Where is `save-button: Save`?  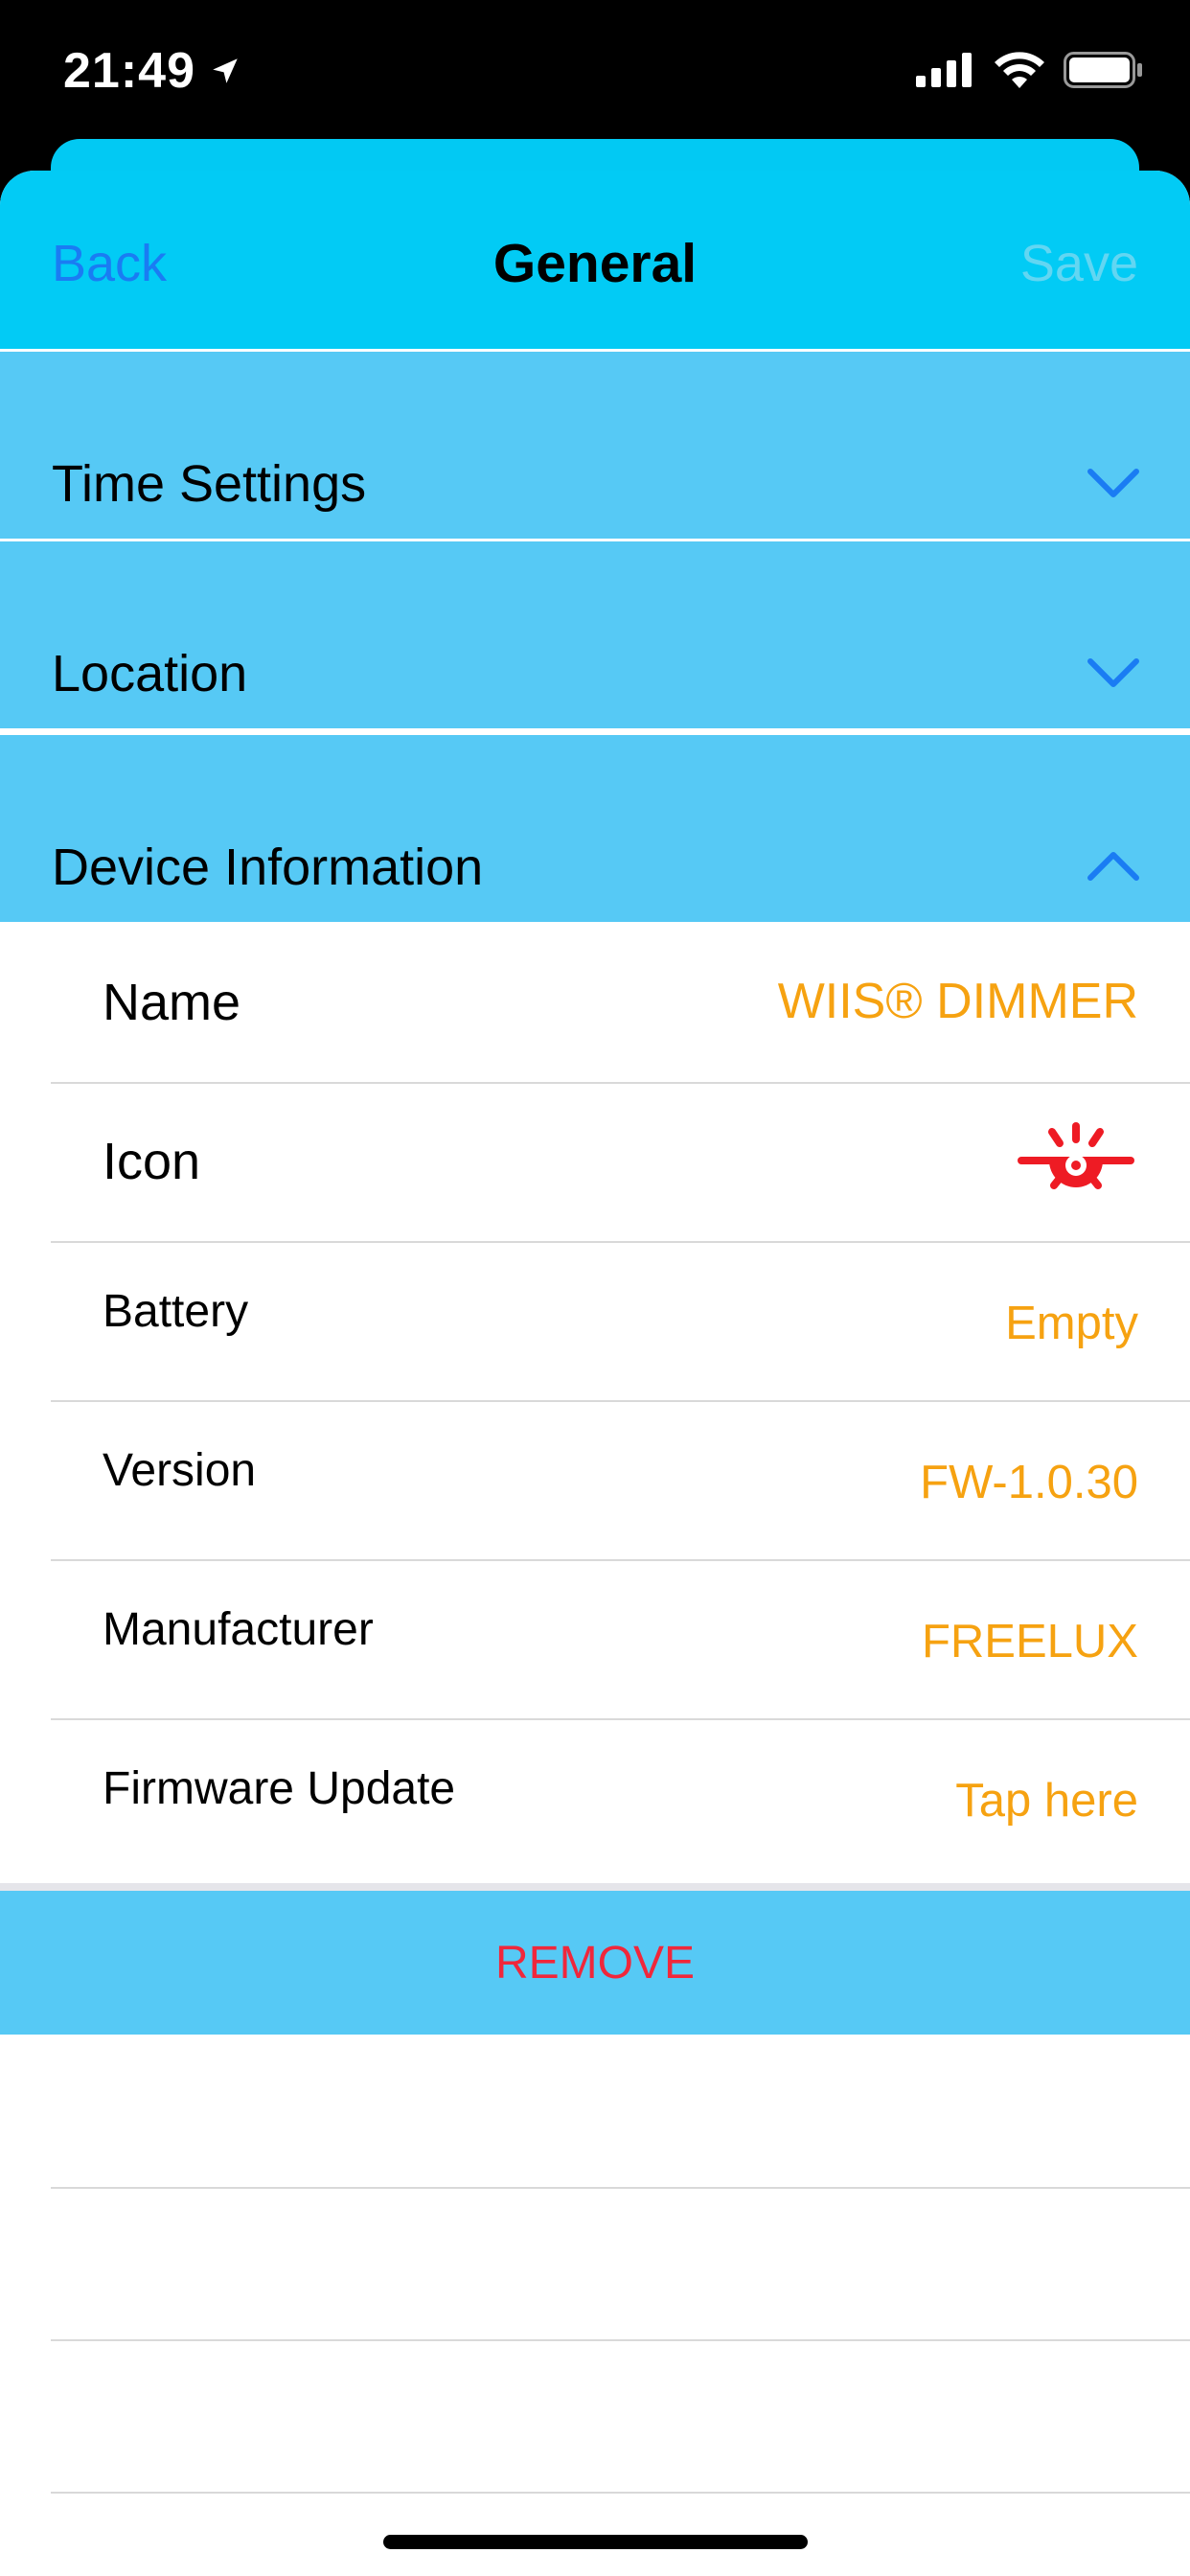 save-button: Save is located at coordinates (1079, 263).